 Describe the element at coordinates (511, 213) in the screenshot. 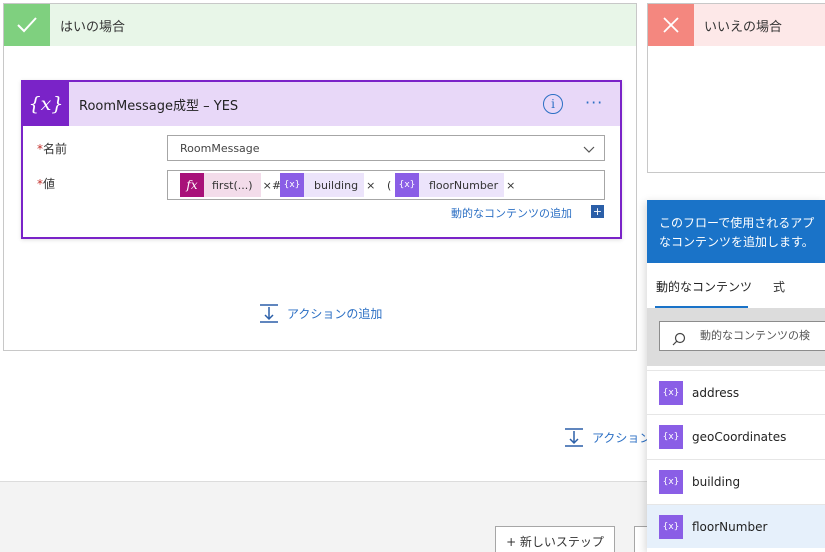

I see `add-dynamic-content-link: 動的なコンテンツの追加` at that location.